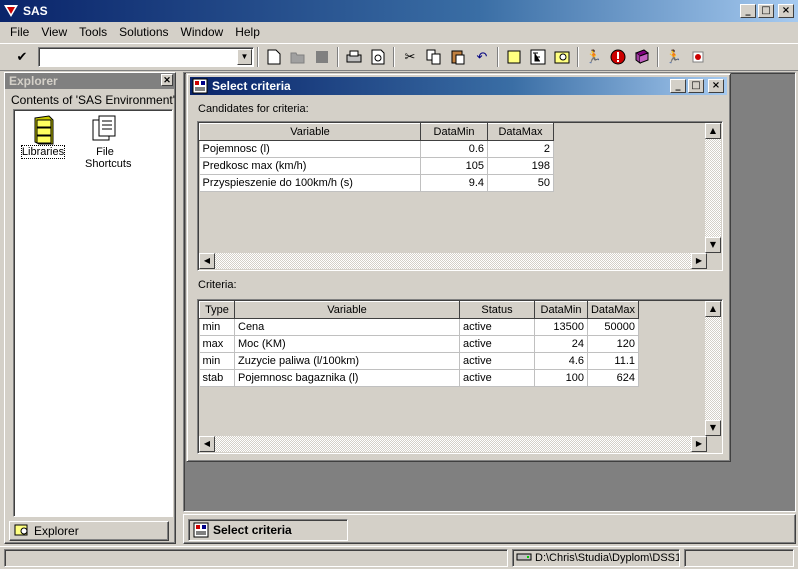 Image resolution: width=798 pixels, height=569 pixels. What do you see at coordinates (310, 166) in the screenshot?
I see `cell-variable: Predkosc max (km/h)` at bounding box center [310, 166].